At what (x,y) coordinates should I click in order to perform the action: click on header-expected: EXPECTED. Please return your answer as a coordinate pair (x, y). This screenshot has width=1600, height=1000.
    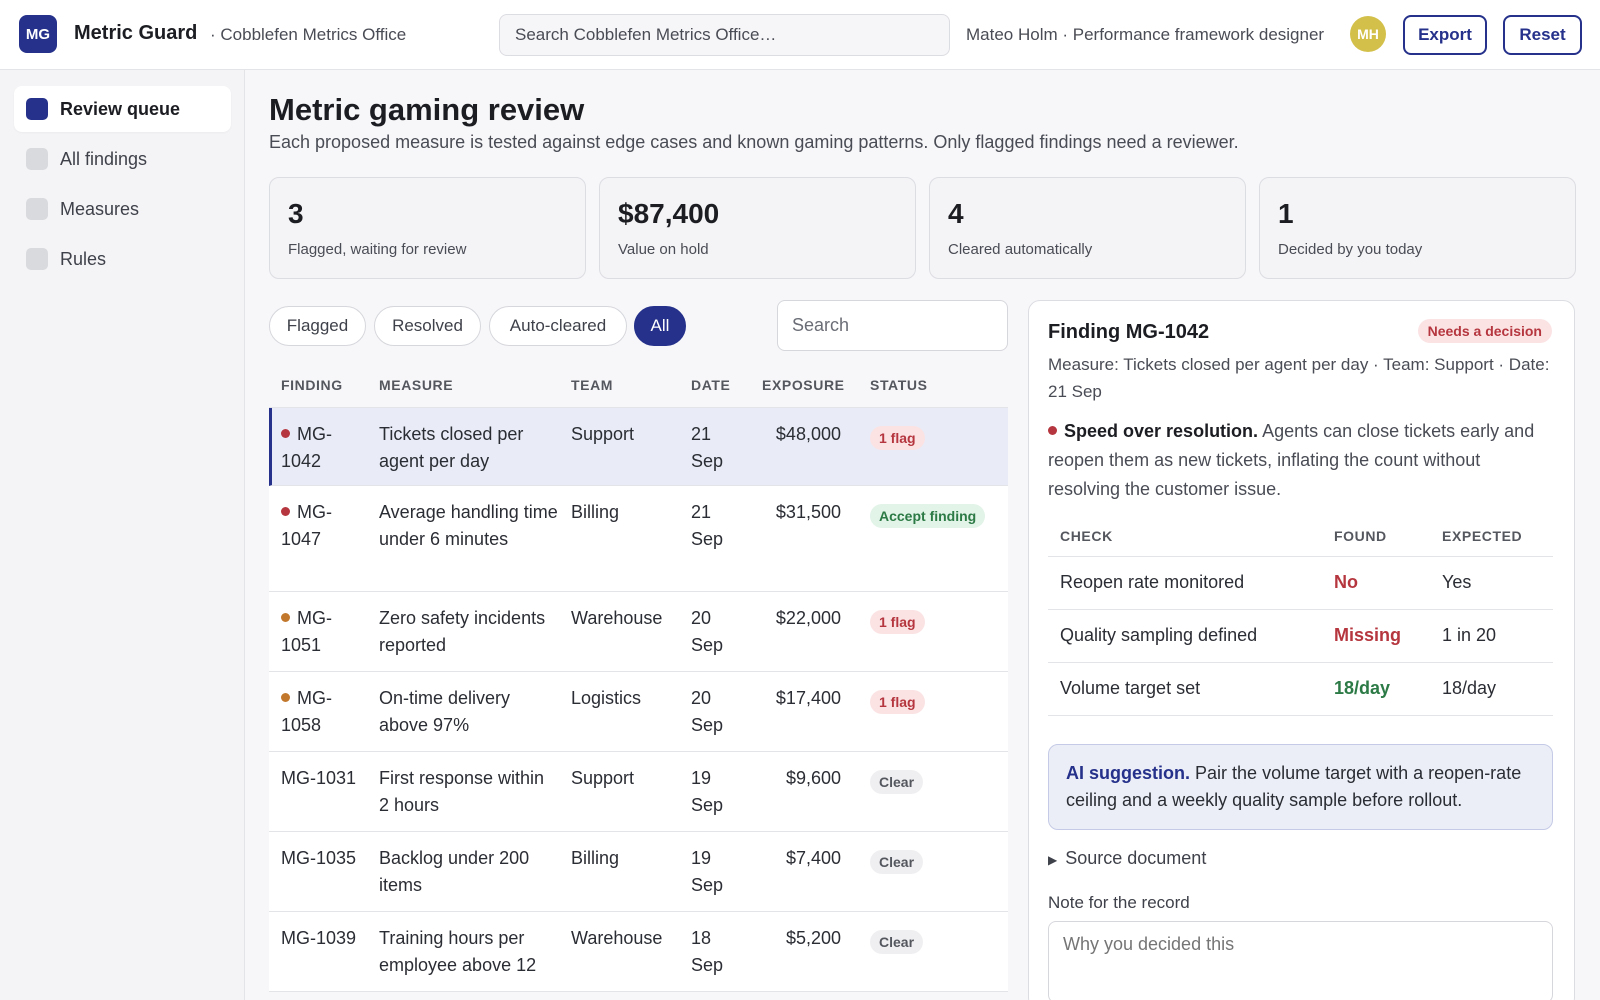
    Looking at the image, I should click on (1482, 536).